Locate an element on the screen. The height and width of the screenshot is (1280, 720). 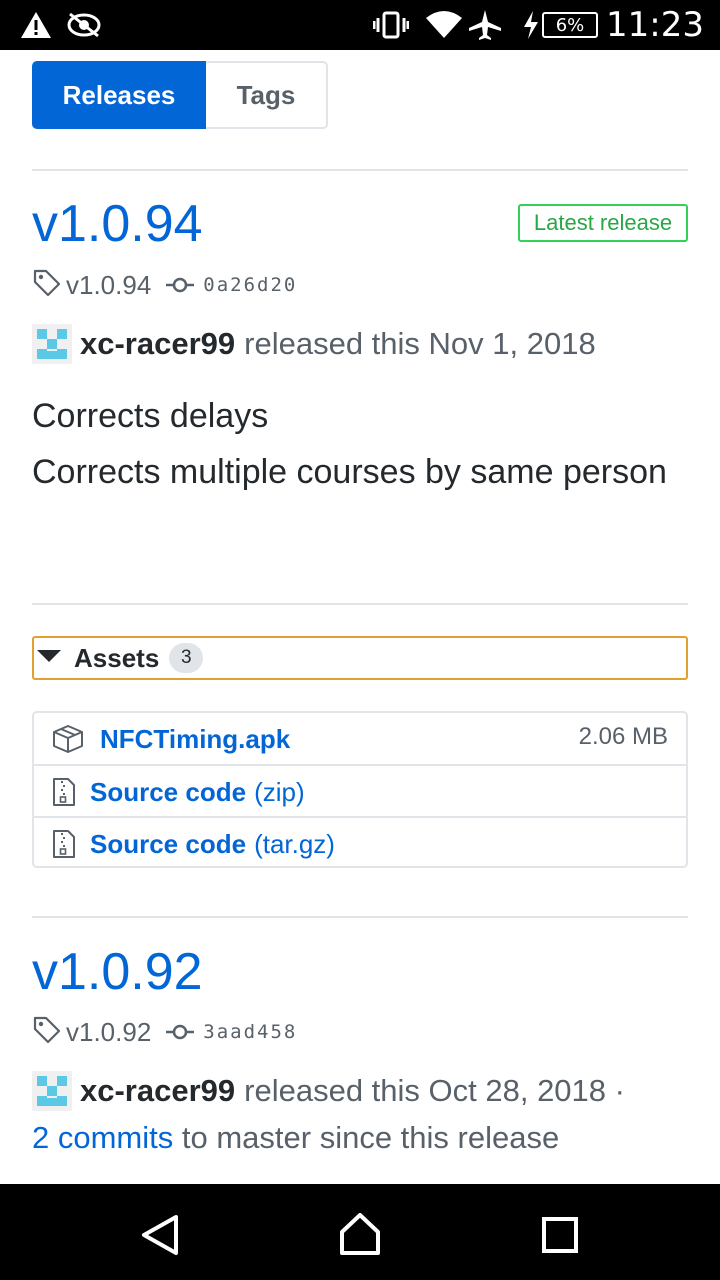
commits-since-row: 2 commits to master since this release is located at coordinates (295, 1138).